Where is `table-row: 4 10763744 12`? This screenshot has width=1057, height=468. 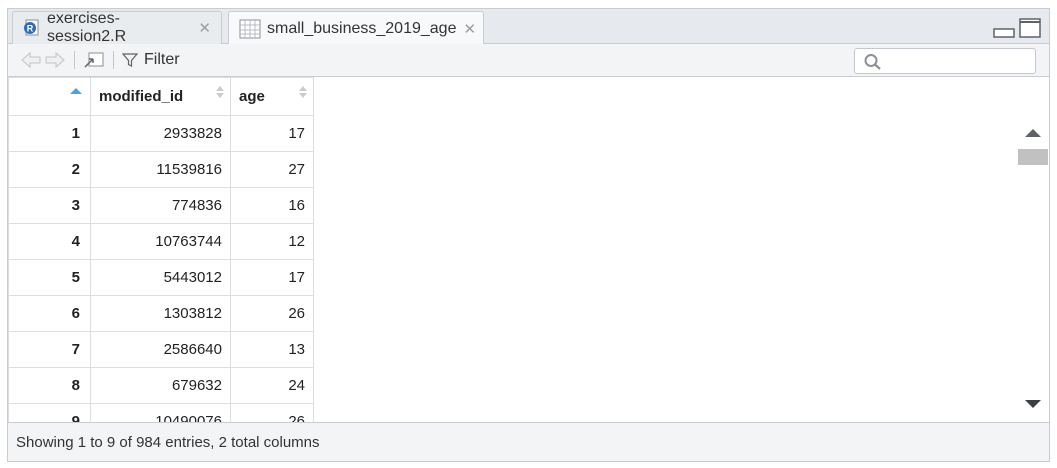
table-row: 4 10763744 12 is located at coordinates (161, 241).